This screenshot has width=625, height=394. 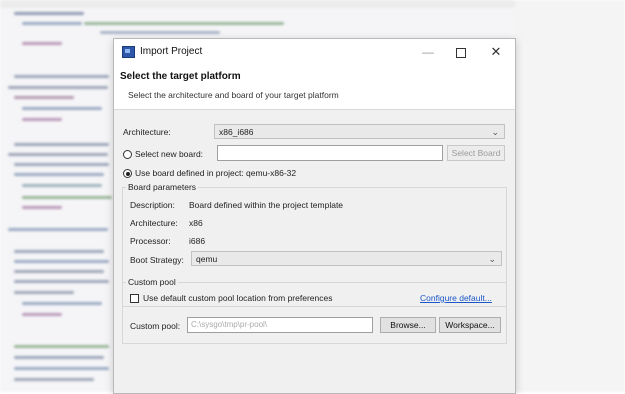 What do you see at coordinates (152, 205) in the screenshot?
I see `description-label: Description:` at bounding box center [152, 205].